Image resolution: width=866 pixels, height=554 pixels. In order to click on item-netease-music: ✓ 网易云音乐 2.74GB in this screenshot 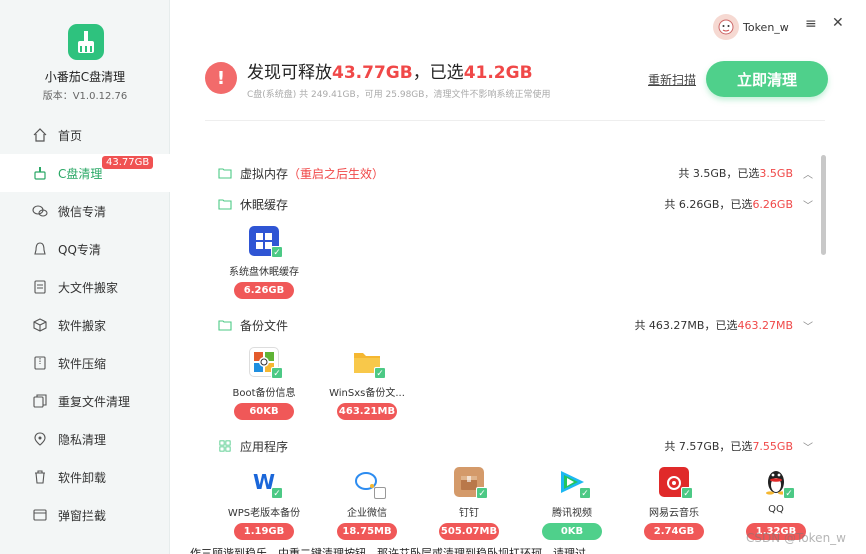, I will do `click(674, 503)`.